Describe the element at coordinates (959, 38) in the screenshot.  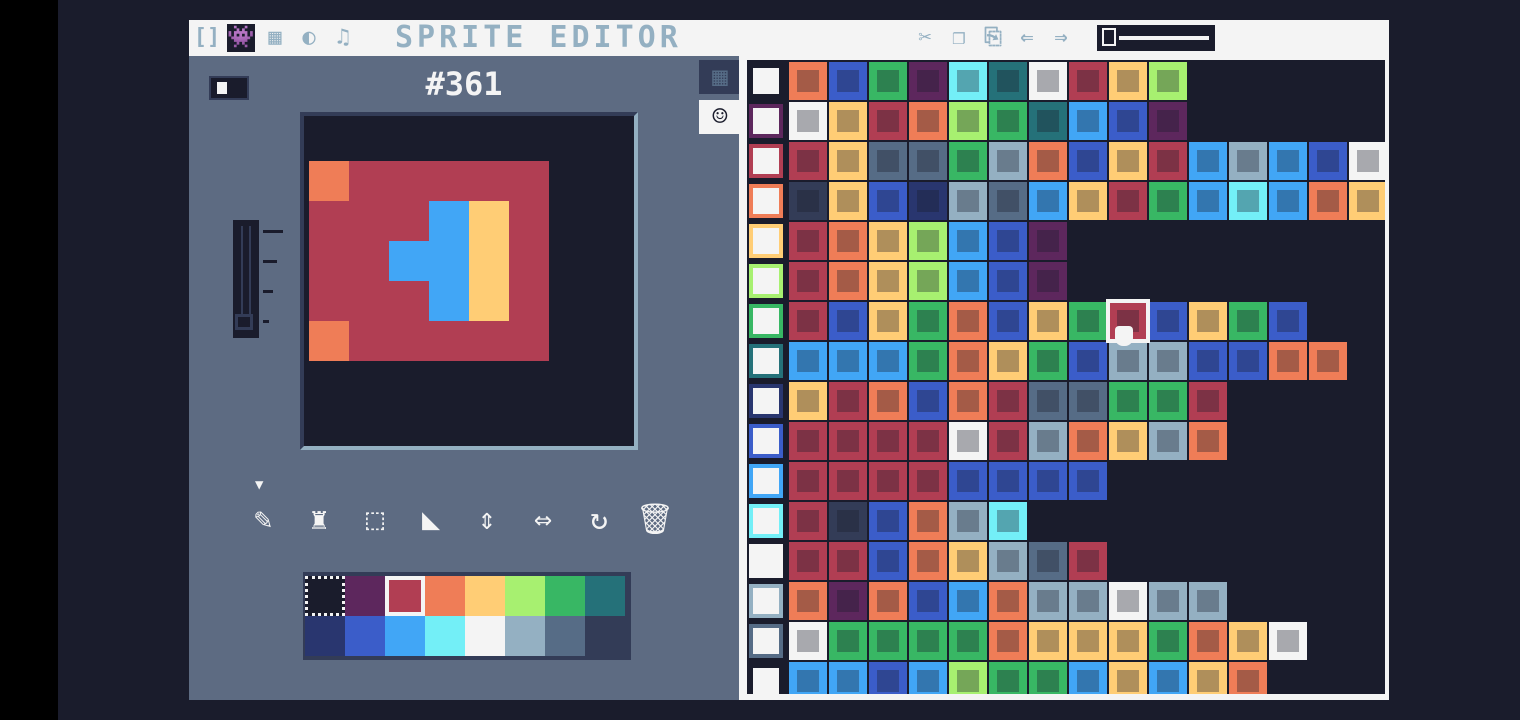
I see `copy-icon: ❐` at that location.